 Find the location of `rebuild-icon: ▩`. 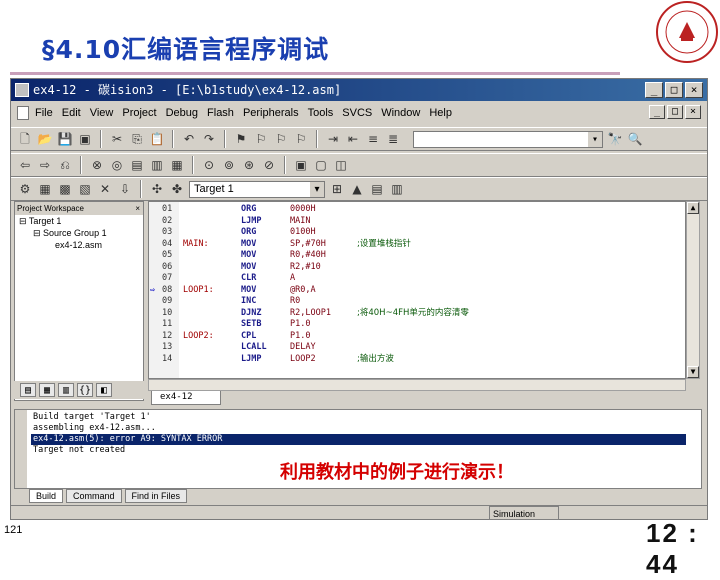

rebuild-icon: ▩ is located at coordinates (65, 189).